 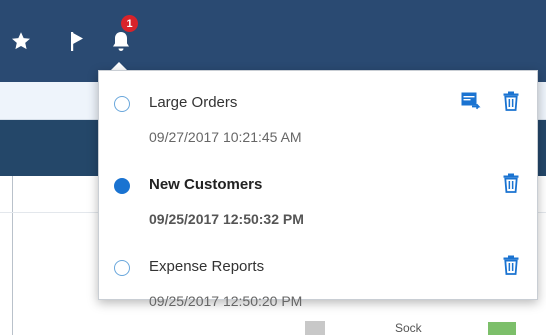 What do you see at coordinates (471, 101) in the screenshot?
I see `open-in-window-icon` at bounding box center [471, 101].